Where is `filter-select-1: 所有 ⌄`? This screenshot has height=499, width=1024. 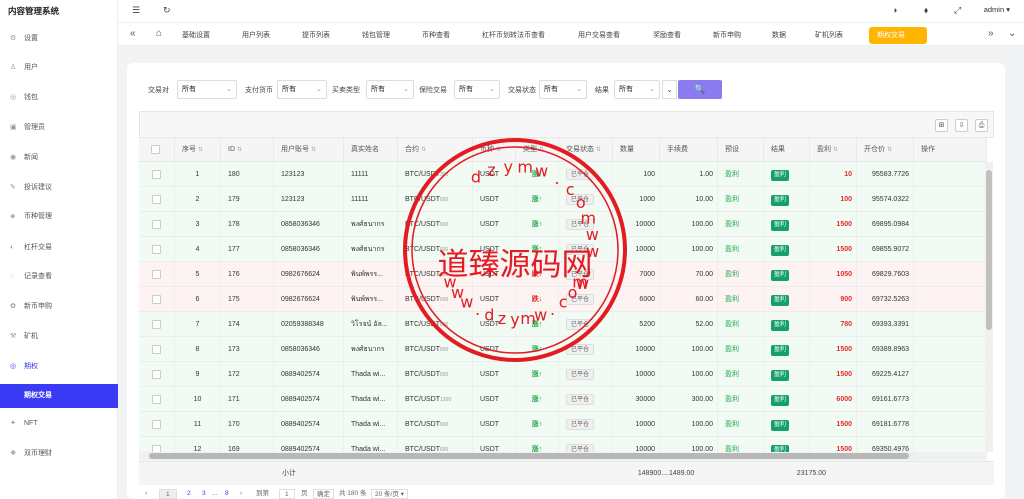 filter-select-1: 所有 ⌄ is located at coordinates (302, 89).